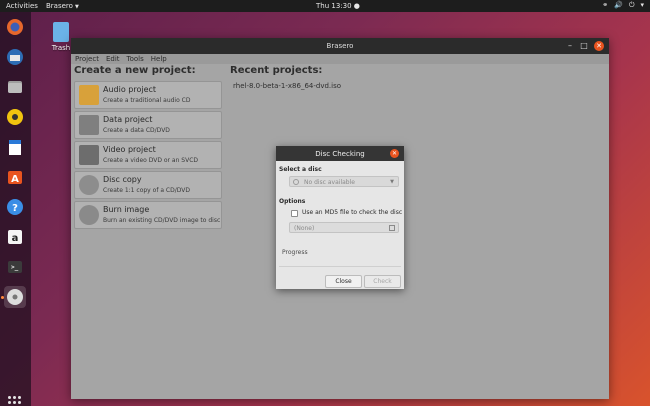 The width and height of the screenshot is (650, 406). I want to click on data-icon, so click(89, 125).